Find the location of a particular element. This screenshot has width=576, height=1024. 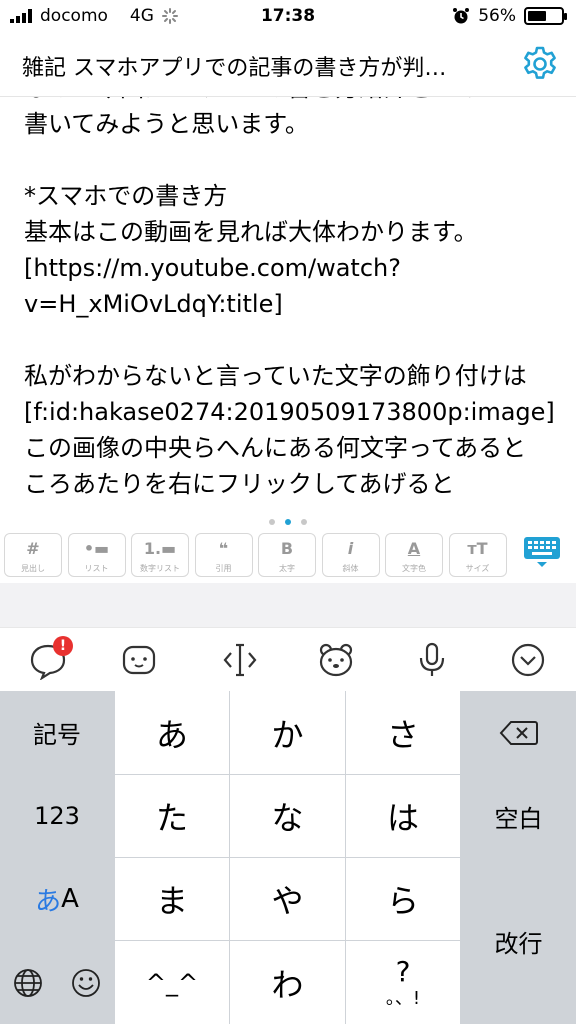

toolbar-page-indicator is located at coordinates (288, 524).